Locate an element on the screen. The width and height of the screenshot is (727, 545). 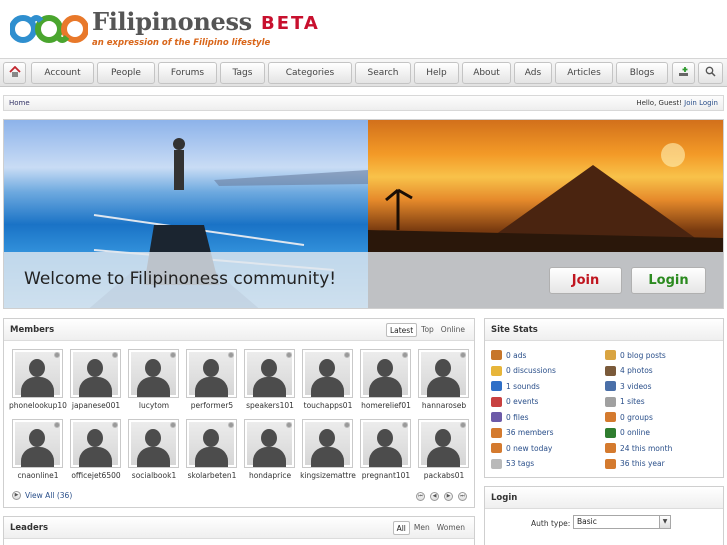
member-name: officejet6500 is located at coordinates (96, 475).